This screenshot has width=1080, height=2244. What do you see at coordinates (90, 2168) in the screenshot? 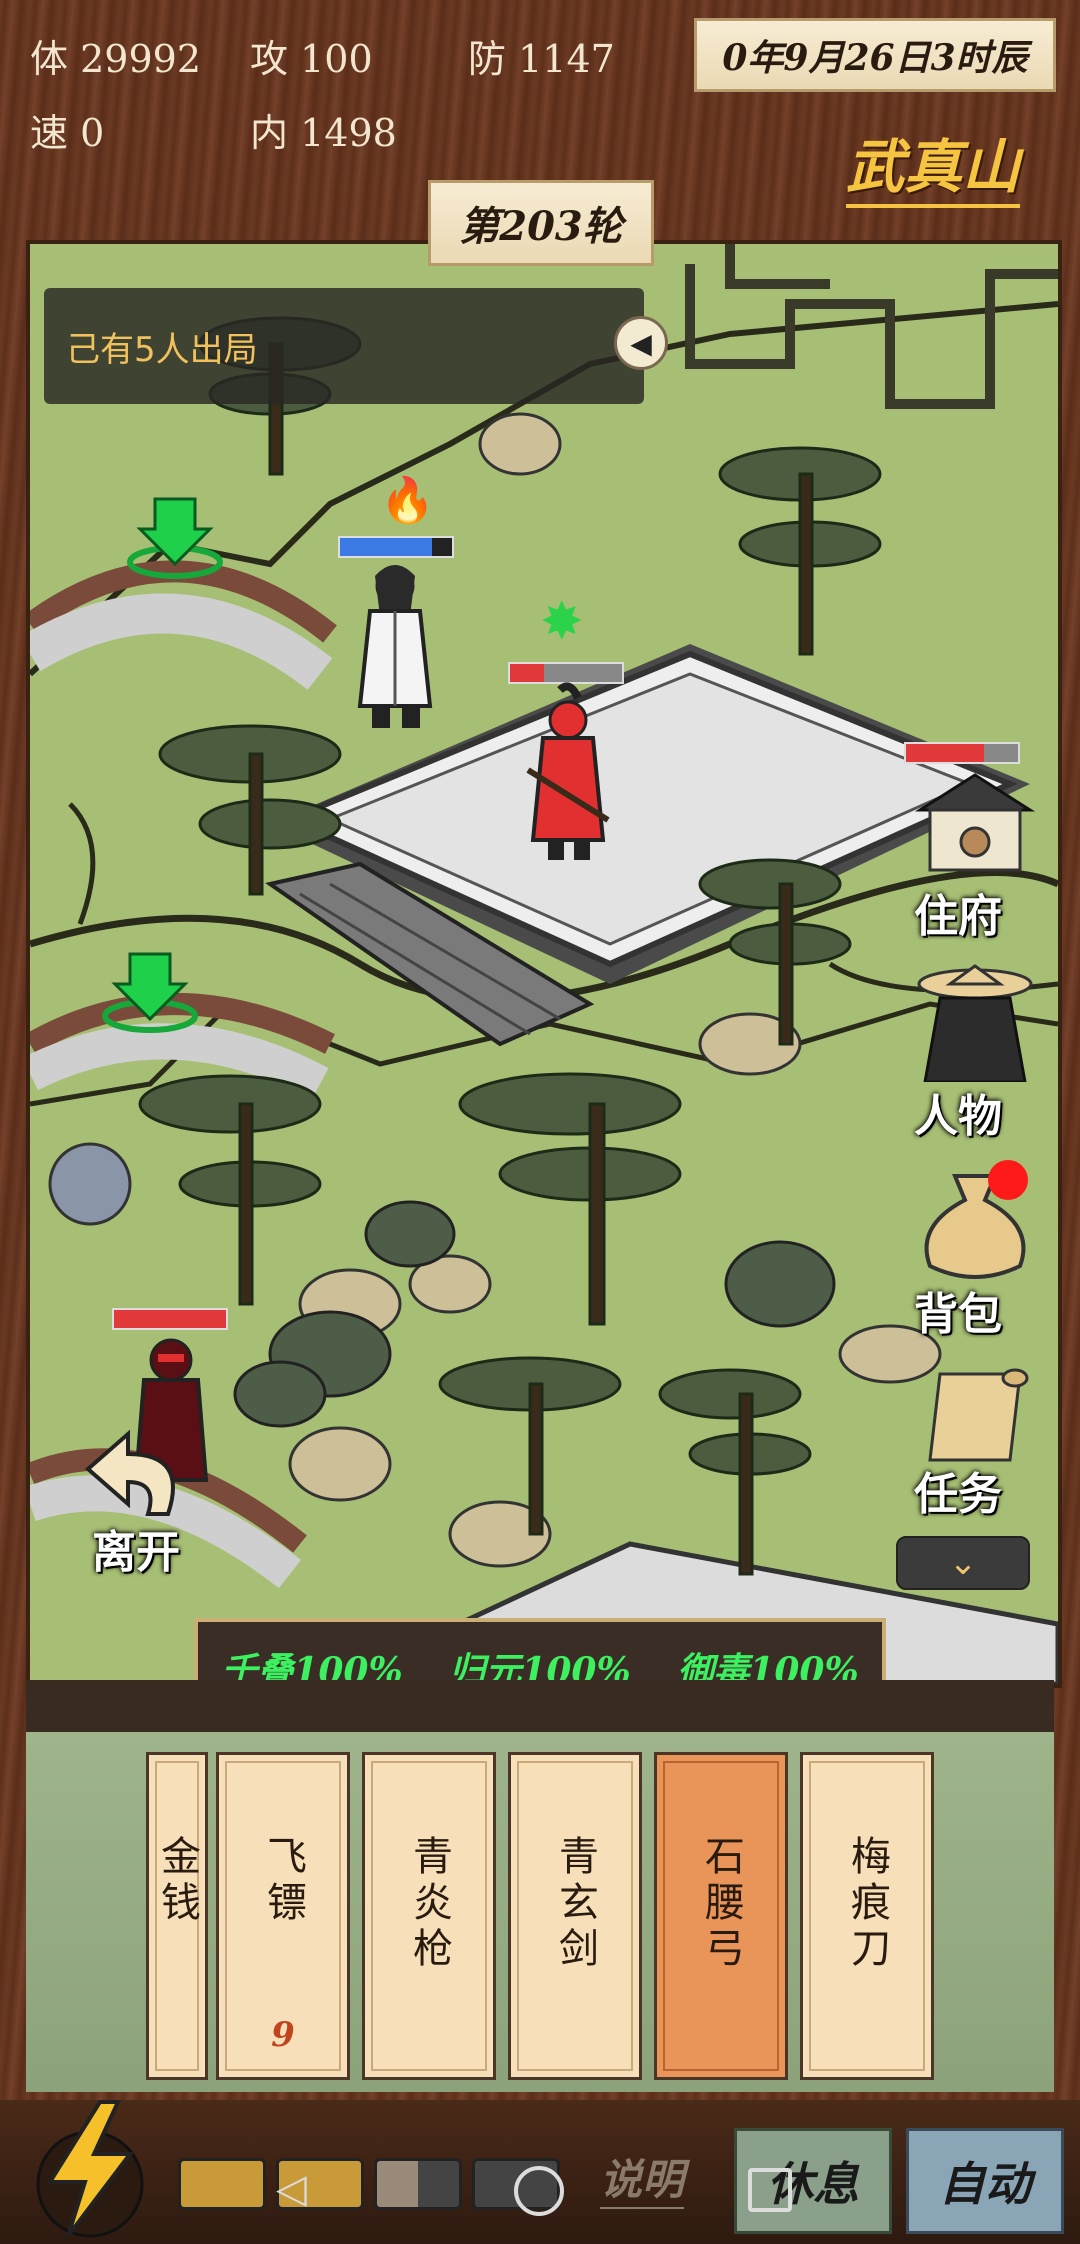
I see `lightning-icon` at bounding box center [90, 2168].